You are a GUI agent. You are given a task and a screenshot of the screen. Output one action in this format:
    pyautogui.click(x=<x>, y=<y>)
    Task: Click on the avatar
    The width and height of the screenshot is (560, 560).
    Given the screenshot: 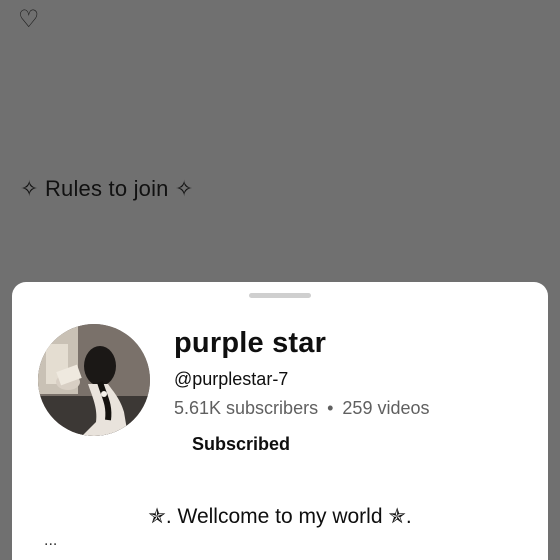 What is the action you would take?
    pyautogui.click(x=94, y=380)
    